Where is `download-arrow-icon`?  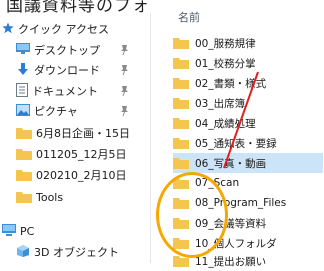
download-arrow-icon is located at coordinates (23, 70).